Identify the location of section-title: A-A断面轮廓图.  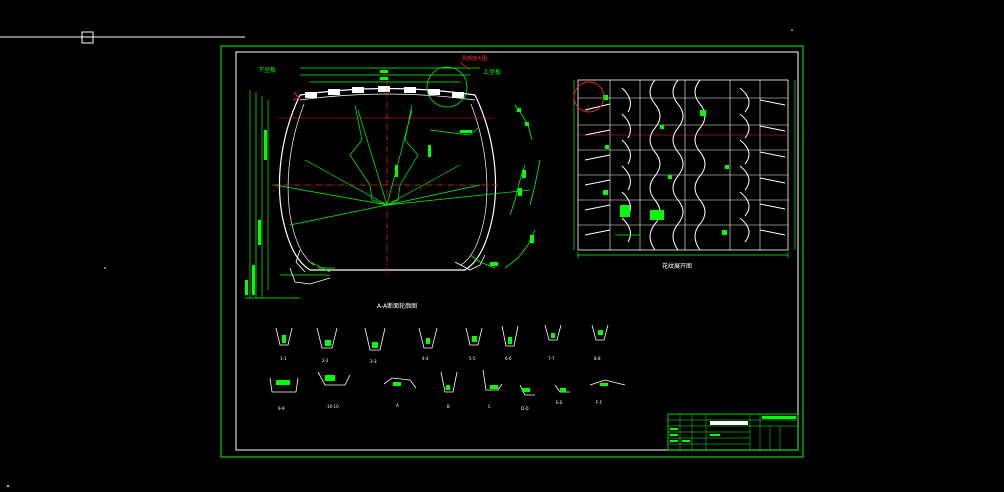
(397, 306).